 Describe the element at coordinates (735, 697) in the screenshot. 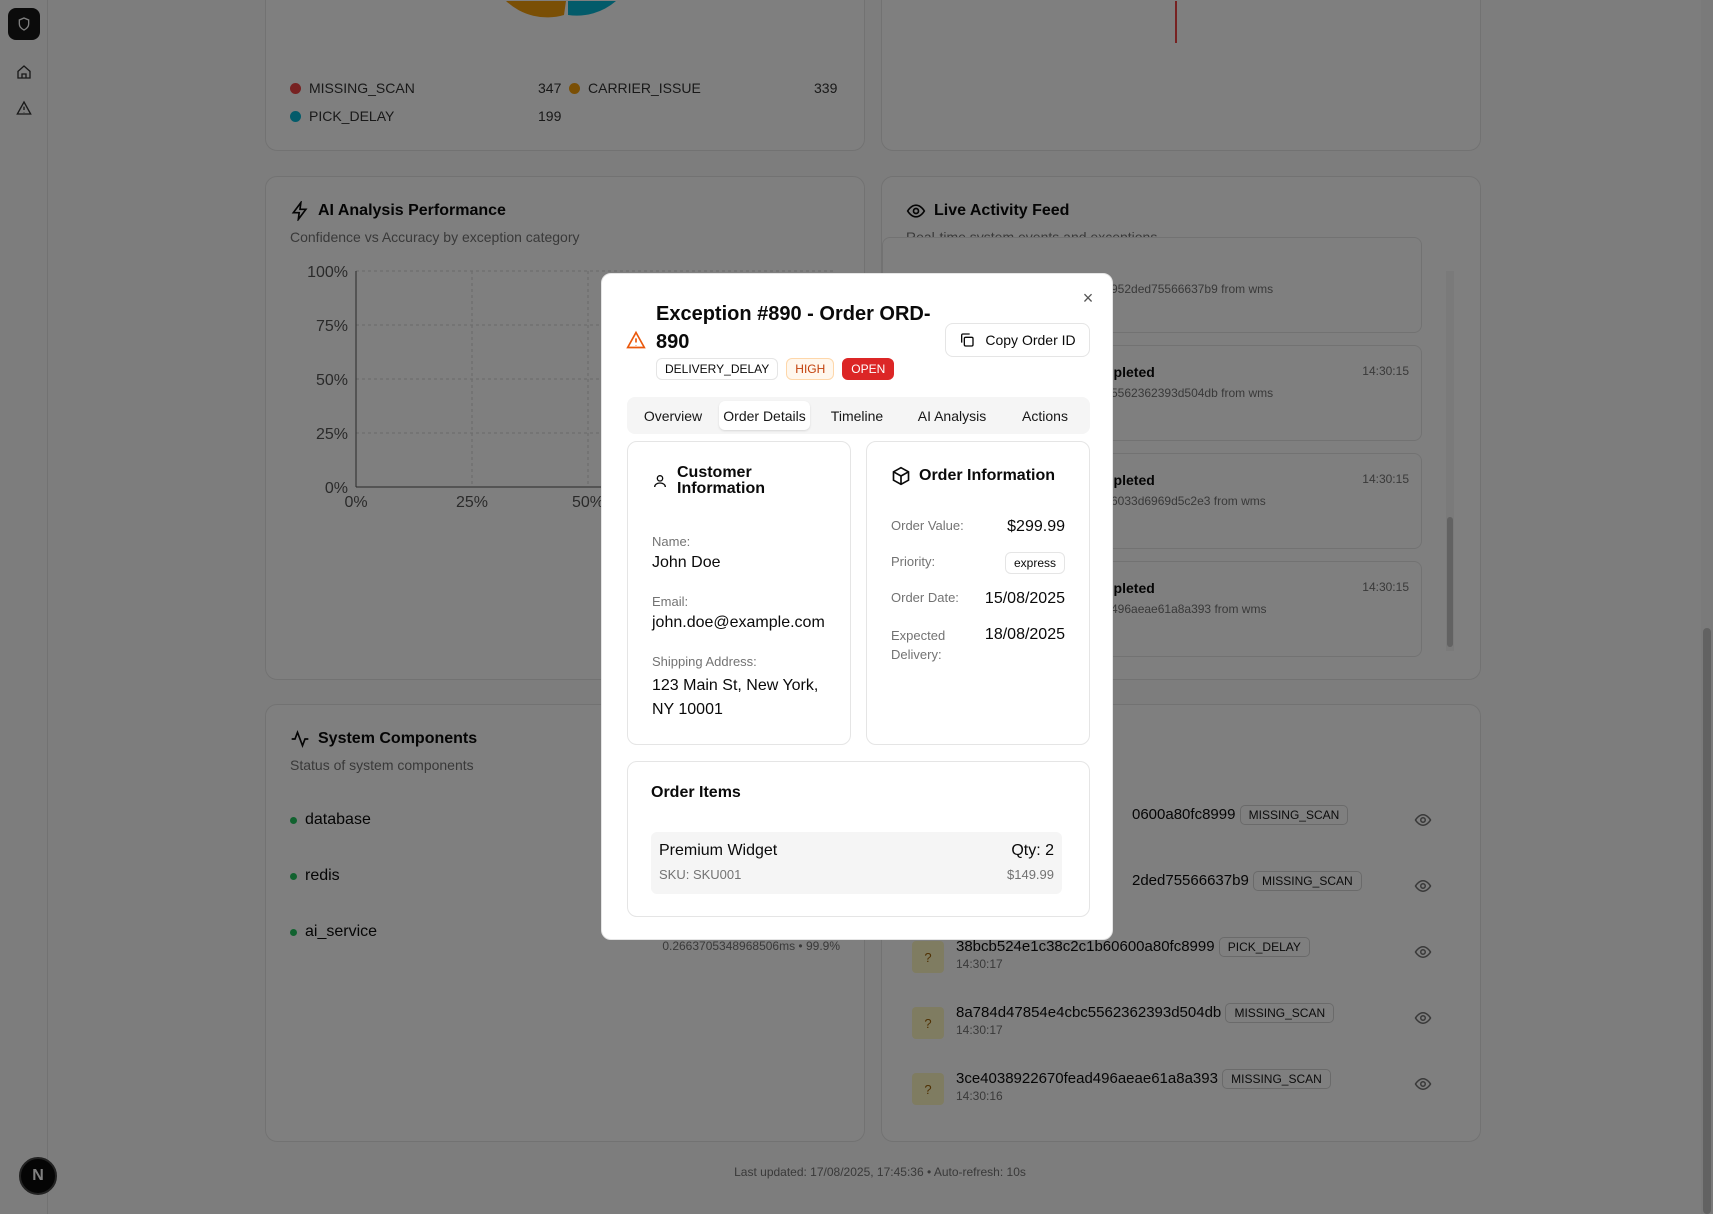

I see `shipping-address: 123 Main St, New York, NY 10001` at that location.